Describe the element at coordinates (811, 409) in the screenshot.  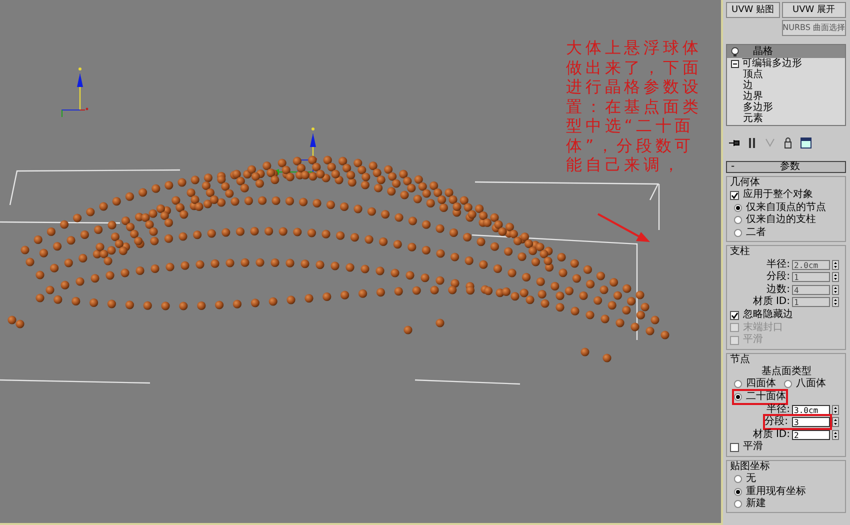
I see `input-field: 3.0cm` at that location.